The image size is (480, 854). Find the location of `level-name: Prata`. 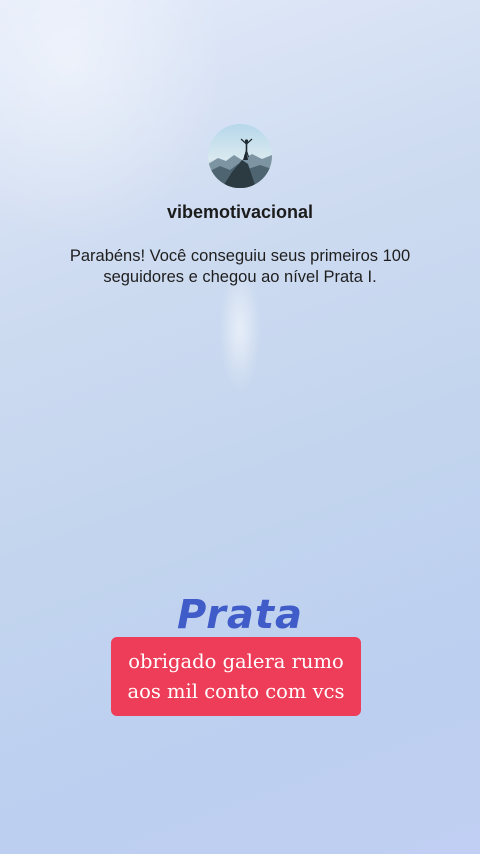

level-name: Prata is located at coordinates (240, 615).